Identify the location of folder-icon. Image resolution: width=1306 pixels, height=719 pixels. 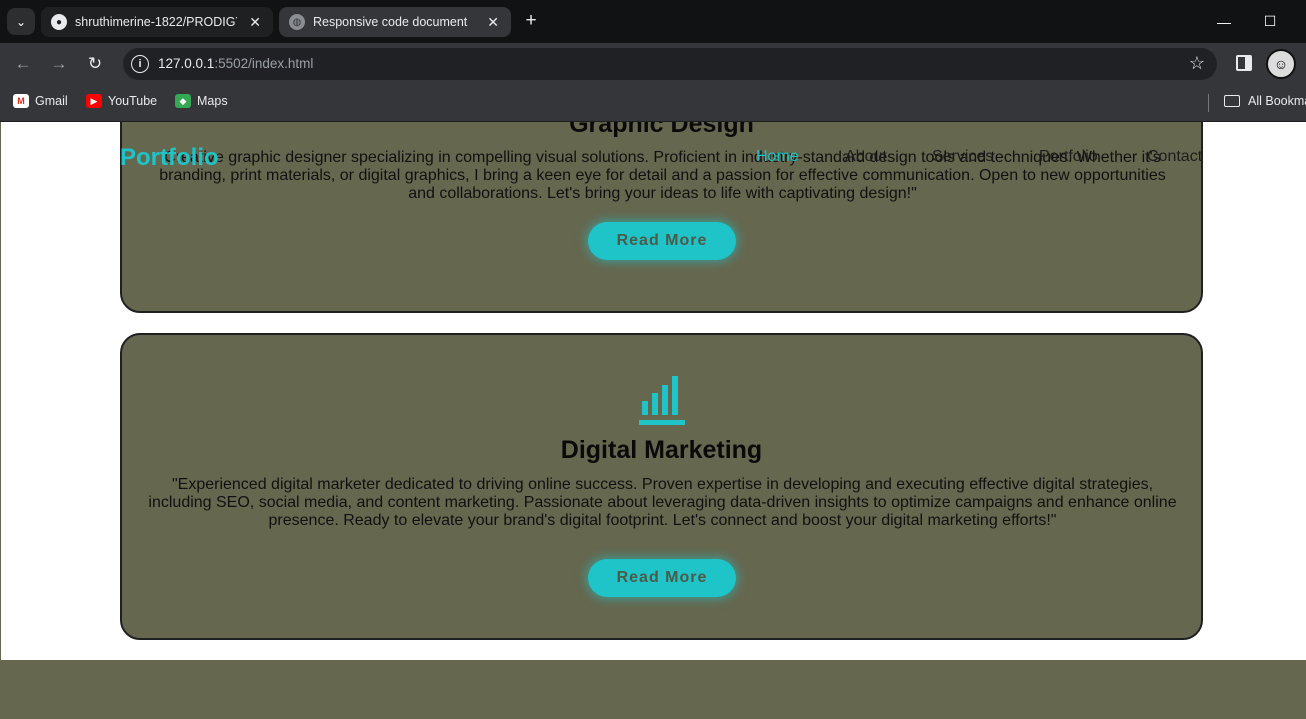
(1232, 101).